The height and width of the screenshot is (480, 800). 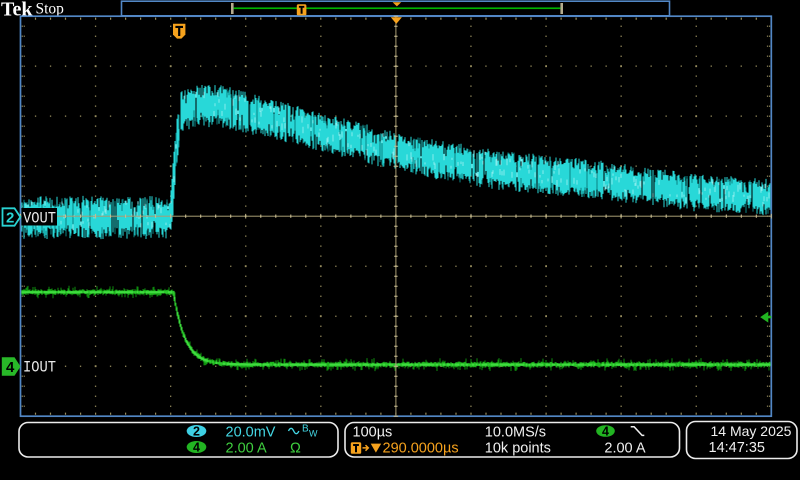 What do you see at coordinates (251, 433) in the screenshot?
I see `svg-text: 20.0mV` at bounding box center [251, 433].